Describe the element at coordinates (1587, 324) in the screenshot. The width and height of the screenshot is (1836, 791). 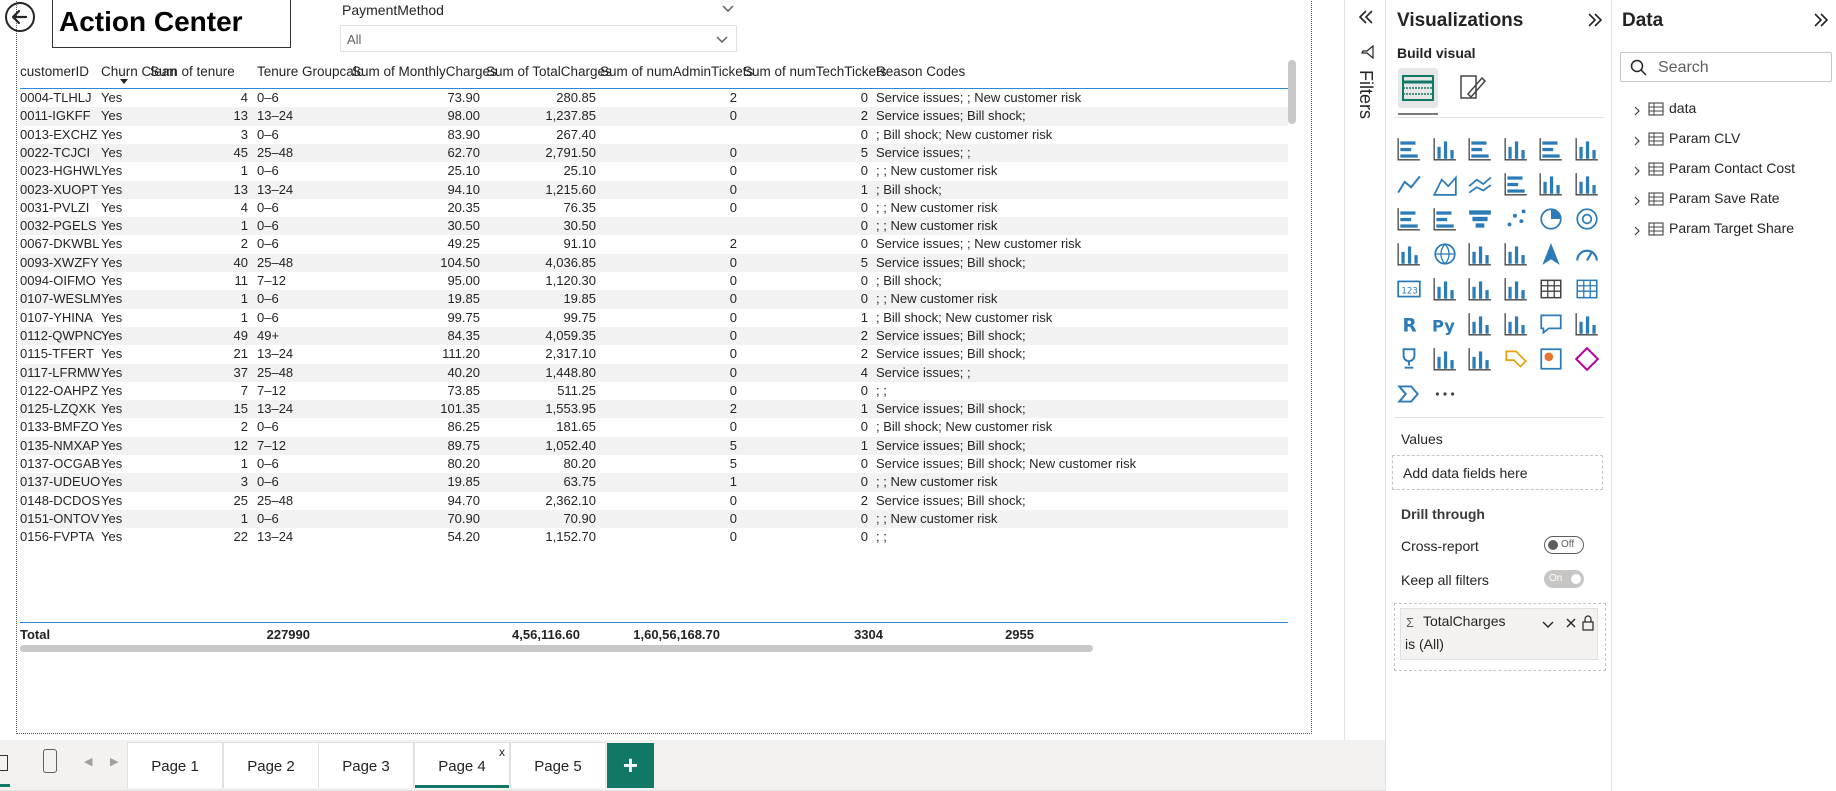
I see `paginated-report-icon` at that location.